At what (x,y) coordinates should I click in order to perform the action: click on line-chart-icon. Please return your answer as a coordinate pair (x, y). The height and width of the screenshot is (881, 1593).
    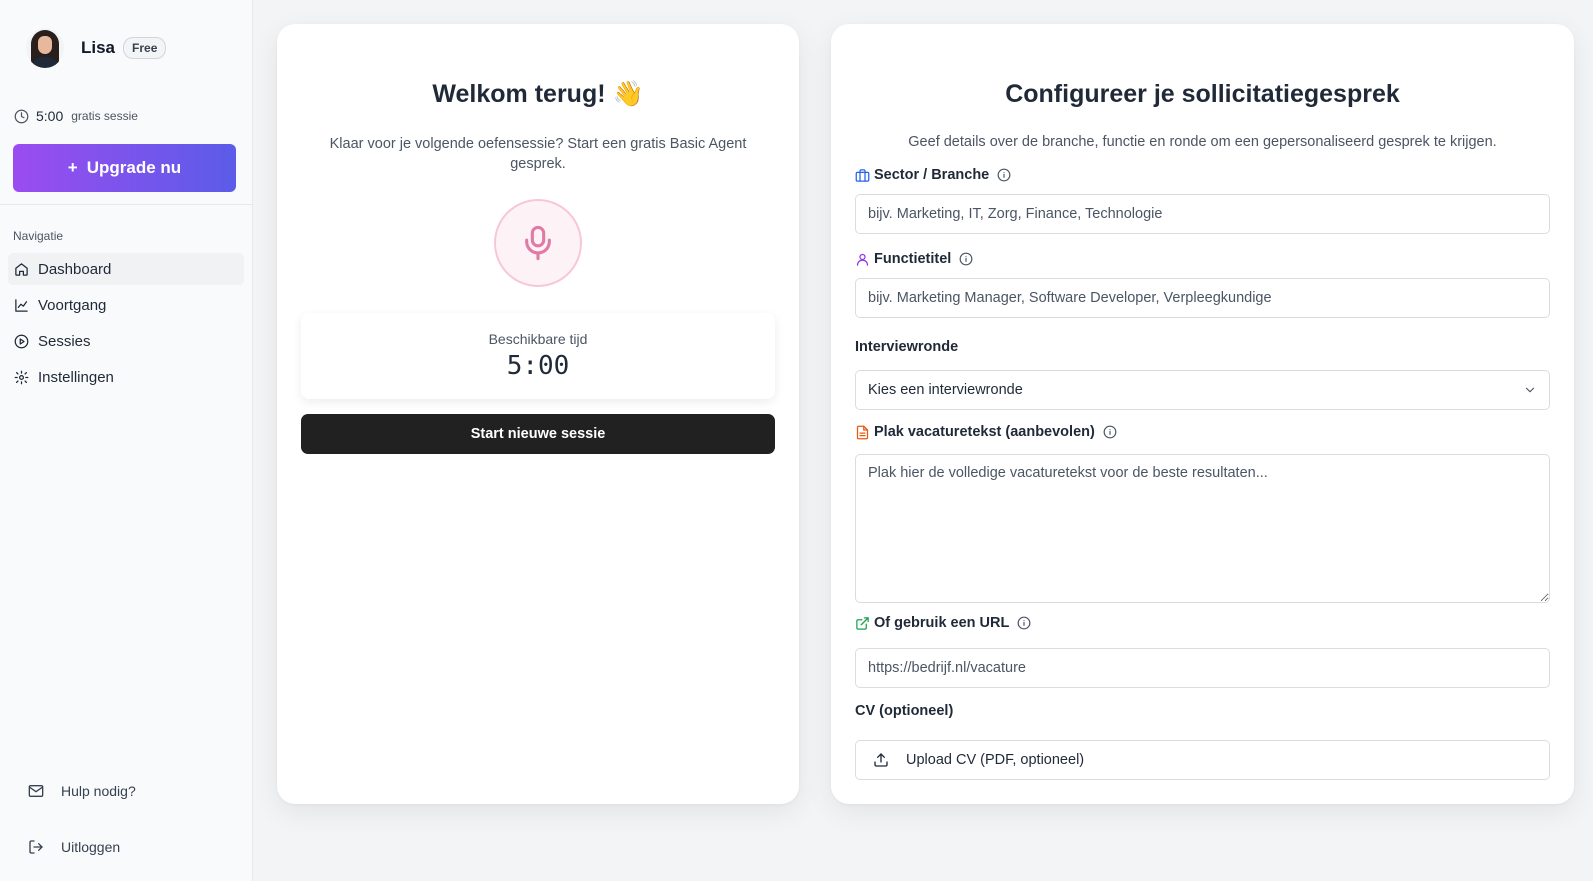
    Looking at the image, I should click on (21, 305).